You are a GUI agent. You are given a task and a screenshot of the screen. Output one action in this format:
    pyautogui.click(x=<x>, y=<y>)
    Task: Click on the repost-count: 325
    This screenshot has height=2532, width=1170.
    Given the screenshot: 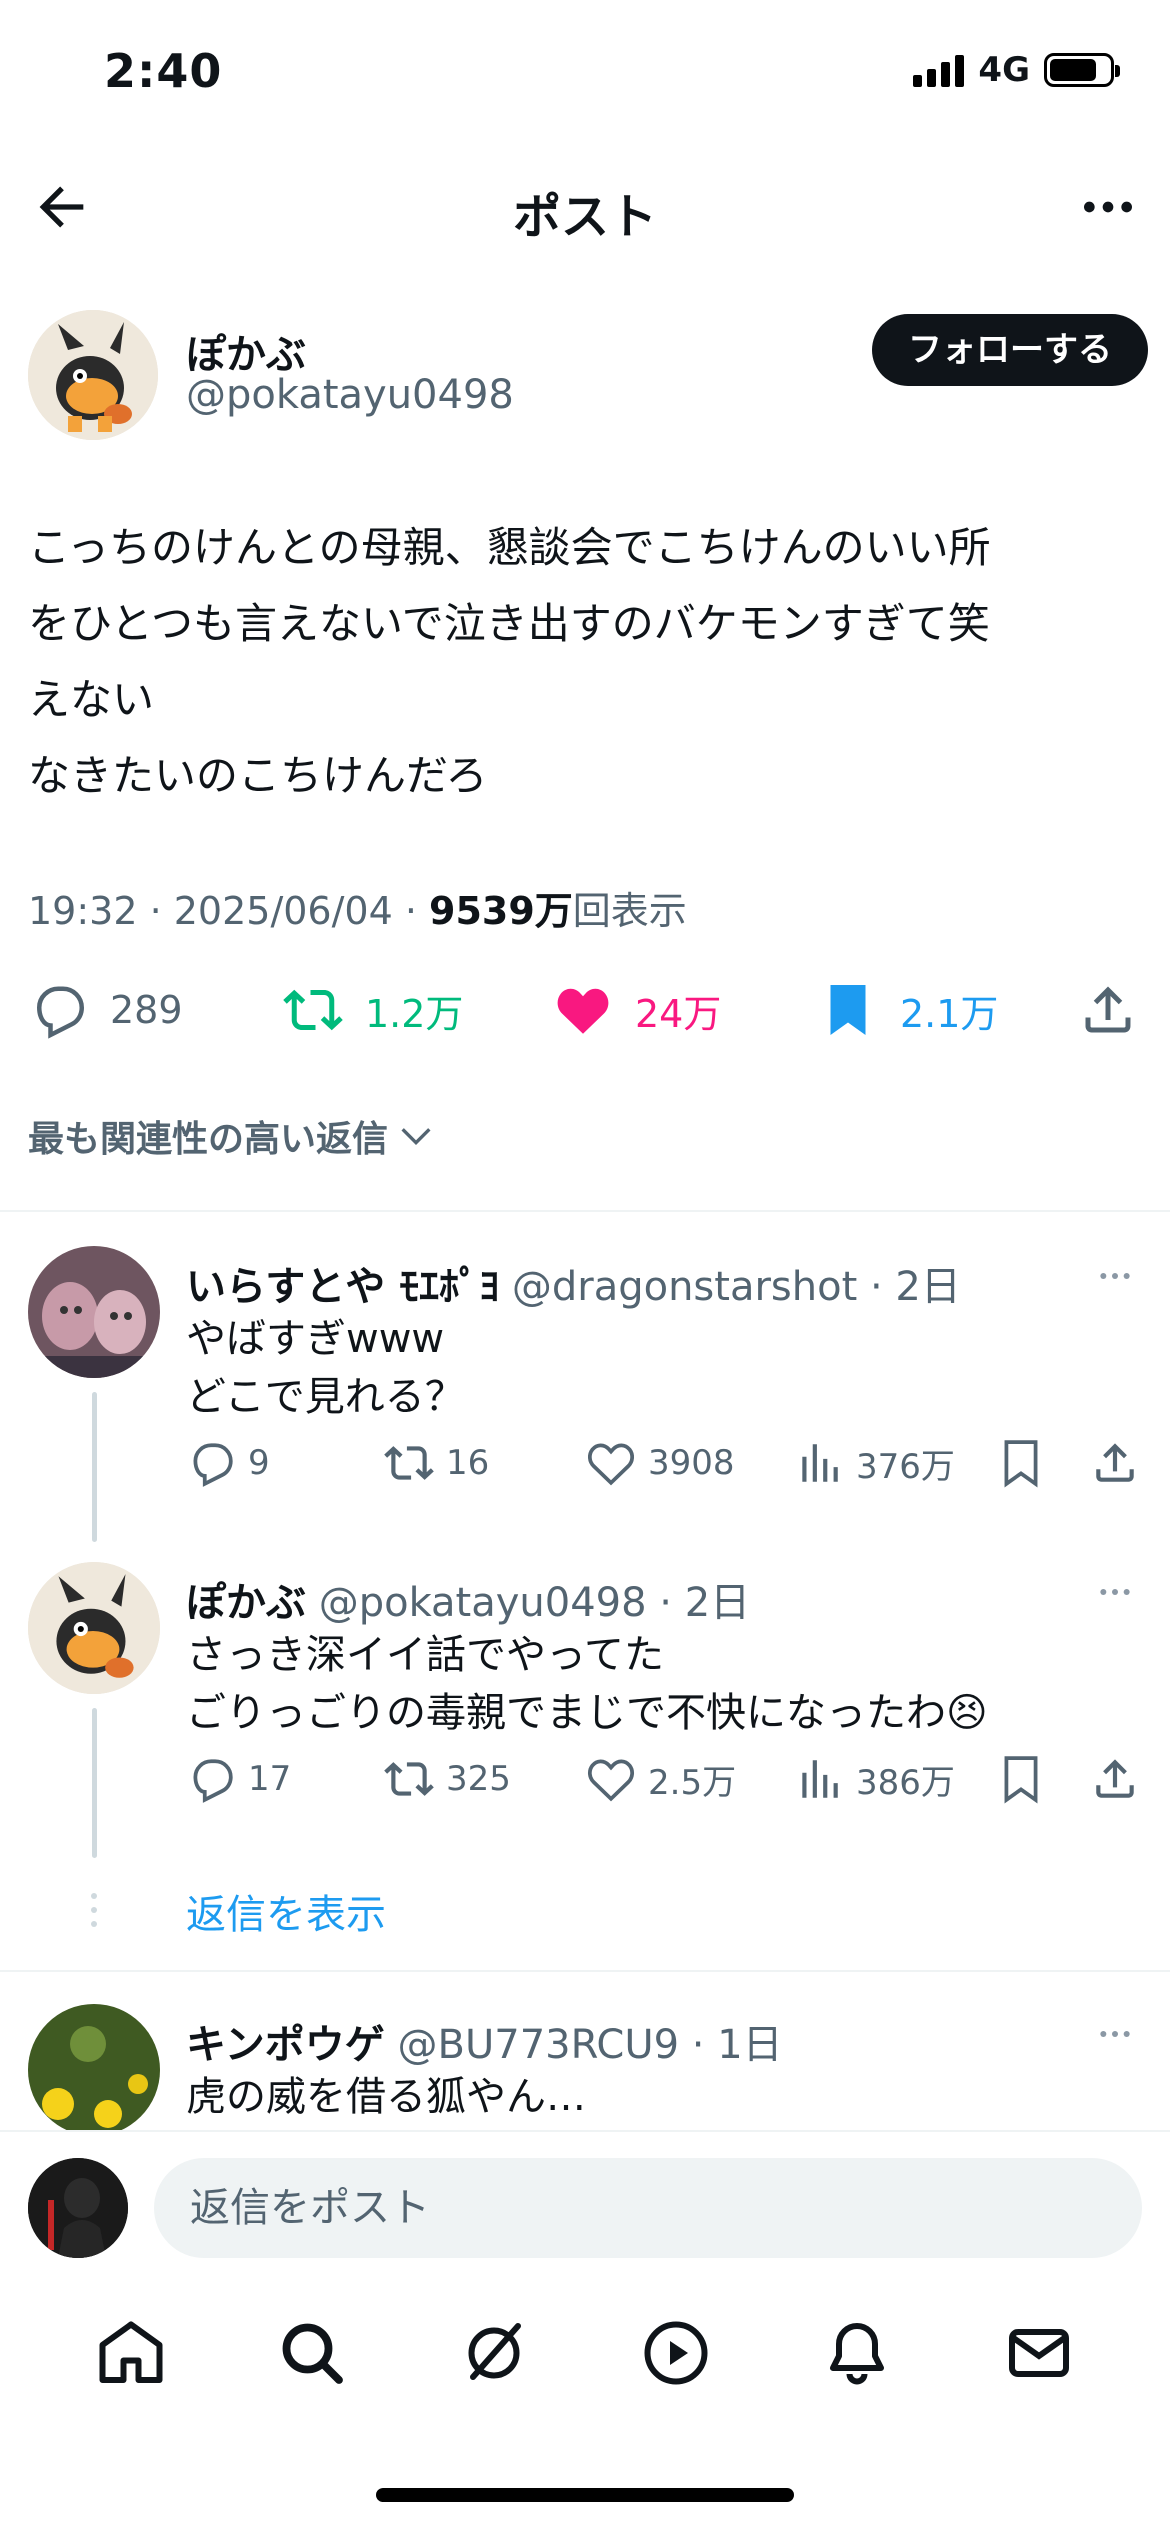 What is the action you would take?
    pyautogui.click(x=478, y=1779)
    